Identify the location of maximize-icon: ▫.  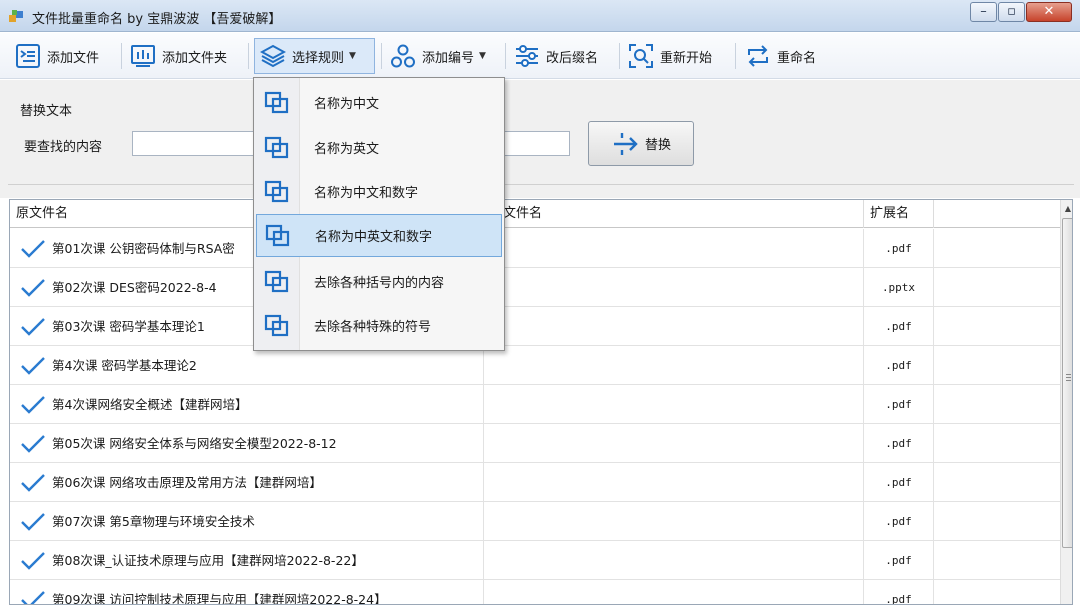
(1011, 11).